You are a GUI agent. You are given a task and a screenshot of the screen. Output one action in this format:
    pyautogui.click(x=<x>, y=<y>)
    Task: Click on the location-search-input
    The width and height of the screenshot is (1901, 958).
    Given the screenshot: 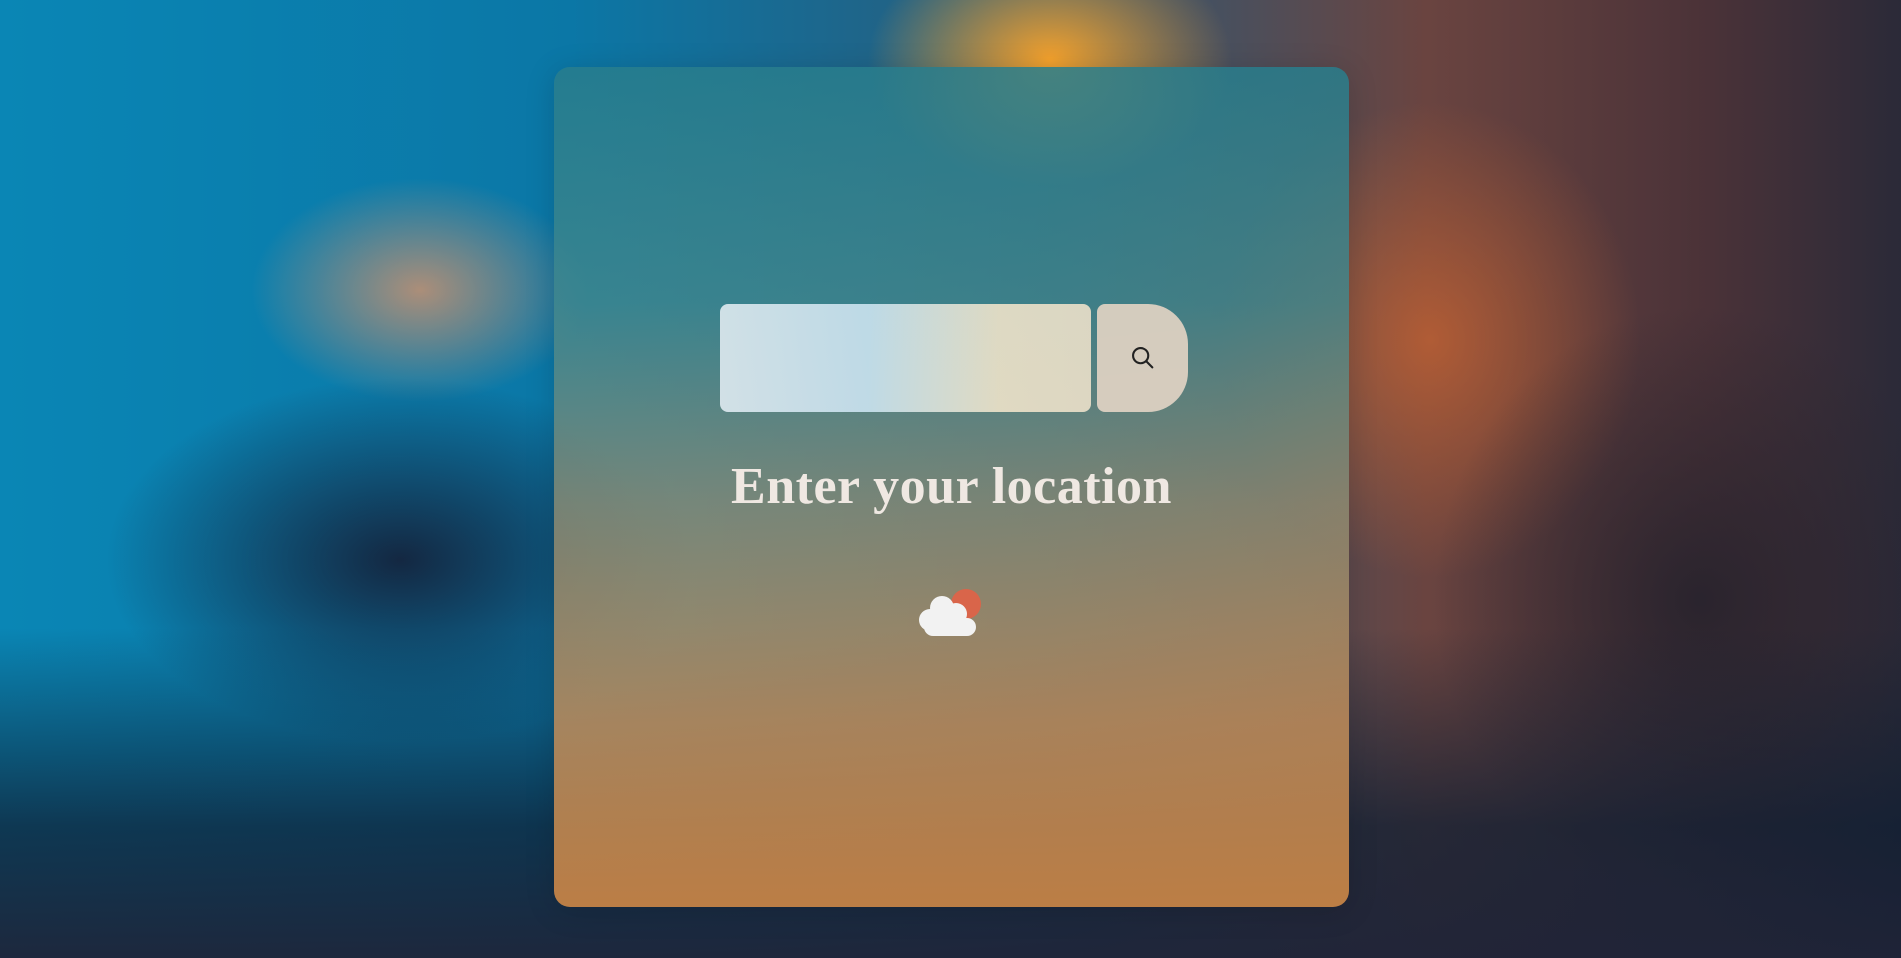 What is the action you would take?
    pyautogui.click(x=905, y=358)
    